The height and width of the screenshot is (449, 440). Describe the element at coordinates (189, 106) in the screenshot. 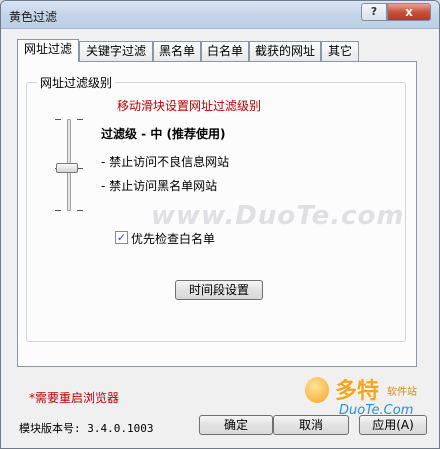

I see `slider-hint: 移动滑块设置网址过滤级别` at that location.